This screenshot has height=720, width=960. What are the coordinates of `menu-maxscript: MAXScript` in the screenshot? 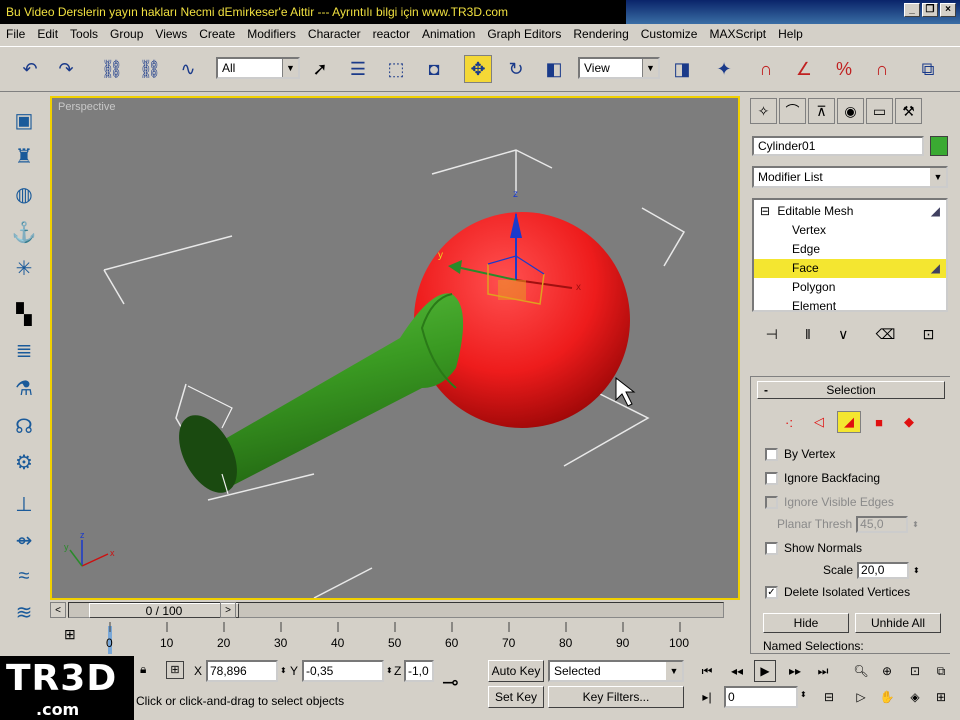 It's located at (737, 34).